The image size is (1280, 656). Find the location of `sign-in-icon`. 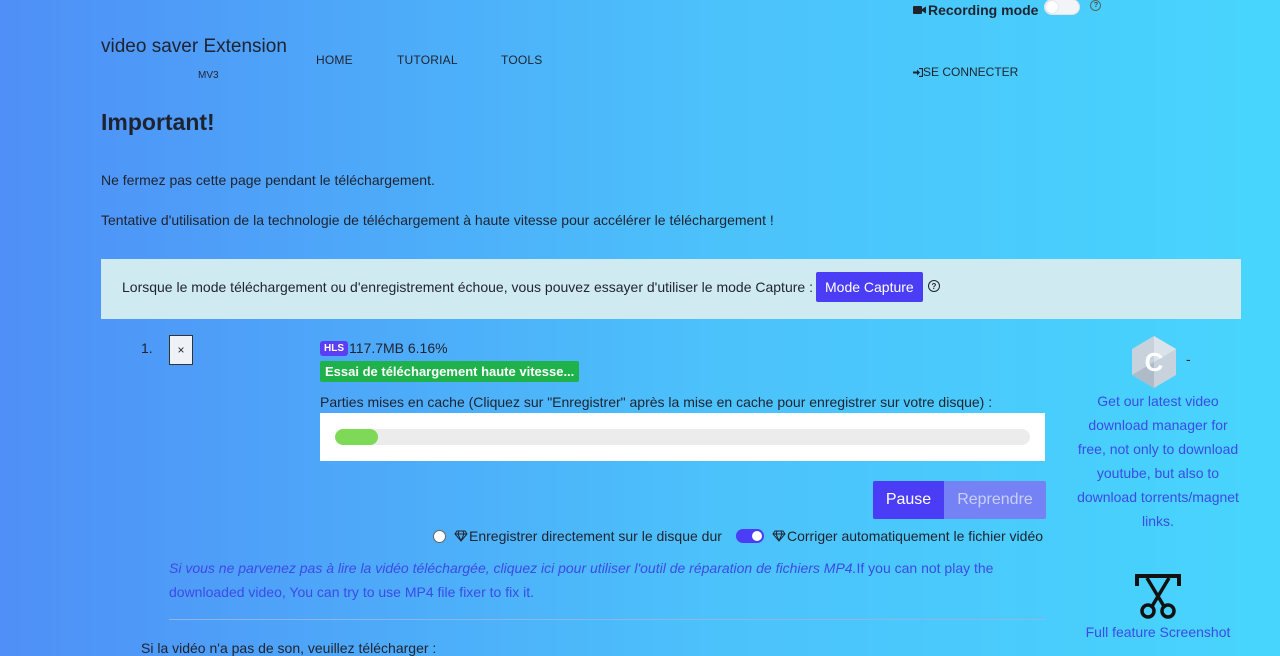

sign-in-icon is located at coordinates (918, 72).